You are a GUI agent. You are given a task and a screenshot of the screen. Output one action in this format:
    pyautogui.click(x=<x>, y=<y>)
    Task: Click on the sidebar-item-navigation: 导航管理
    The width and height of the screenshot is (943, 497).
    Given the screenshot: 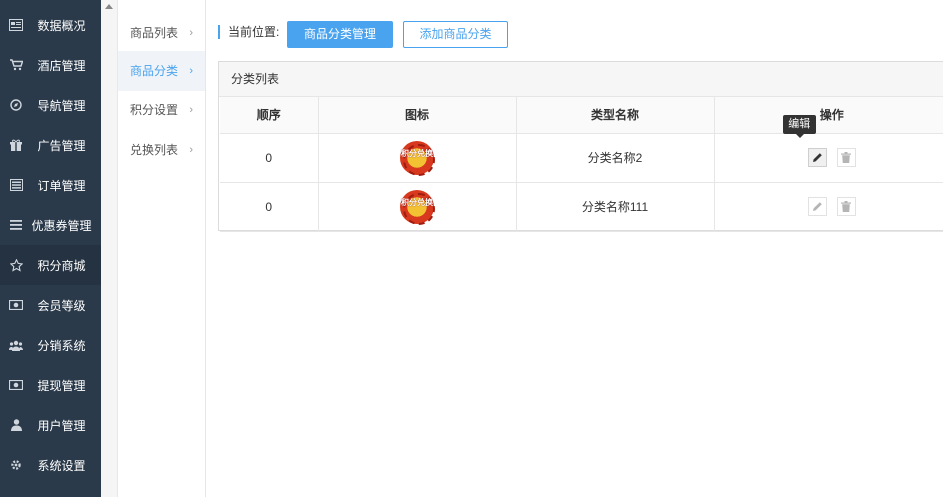 What is the action you would take?
    pyautogui.click(x=50, y=105)
    